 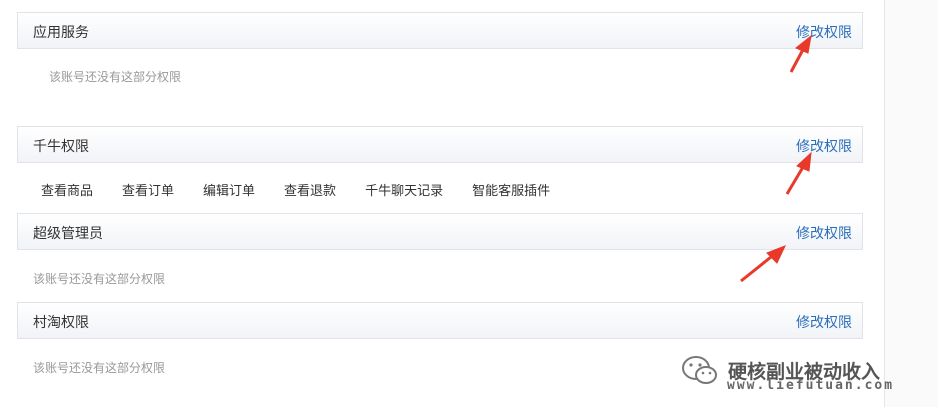 What do you see at coordinates (440, 144) in the screenshot?
I see `section-header-qianniu: 千牛权限 修改权限` at bounding box center [440, 144].